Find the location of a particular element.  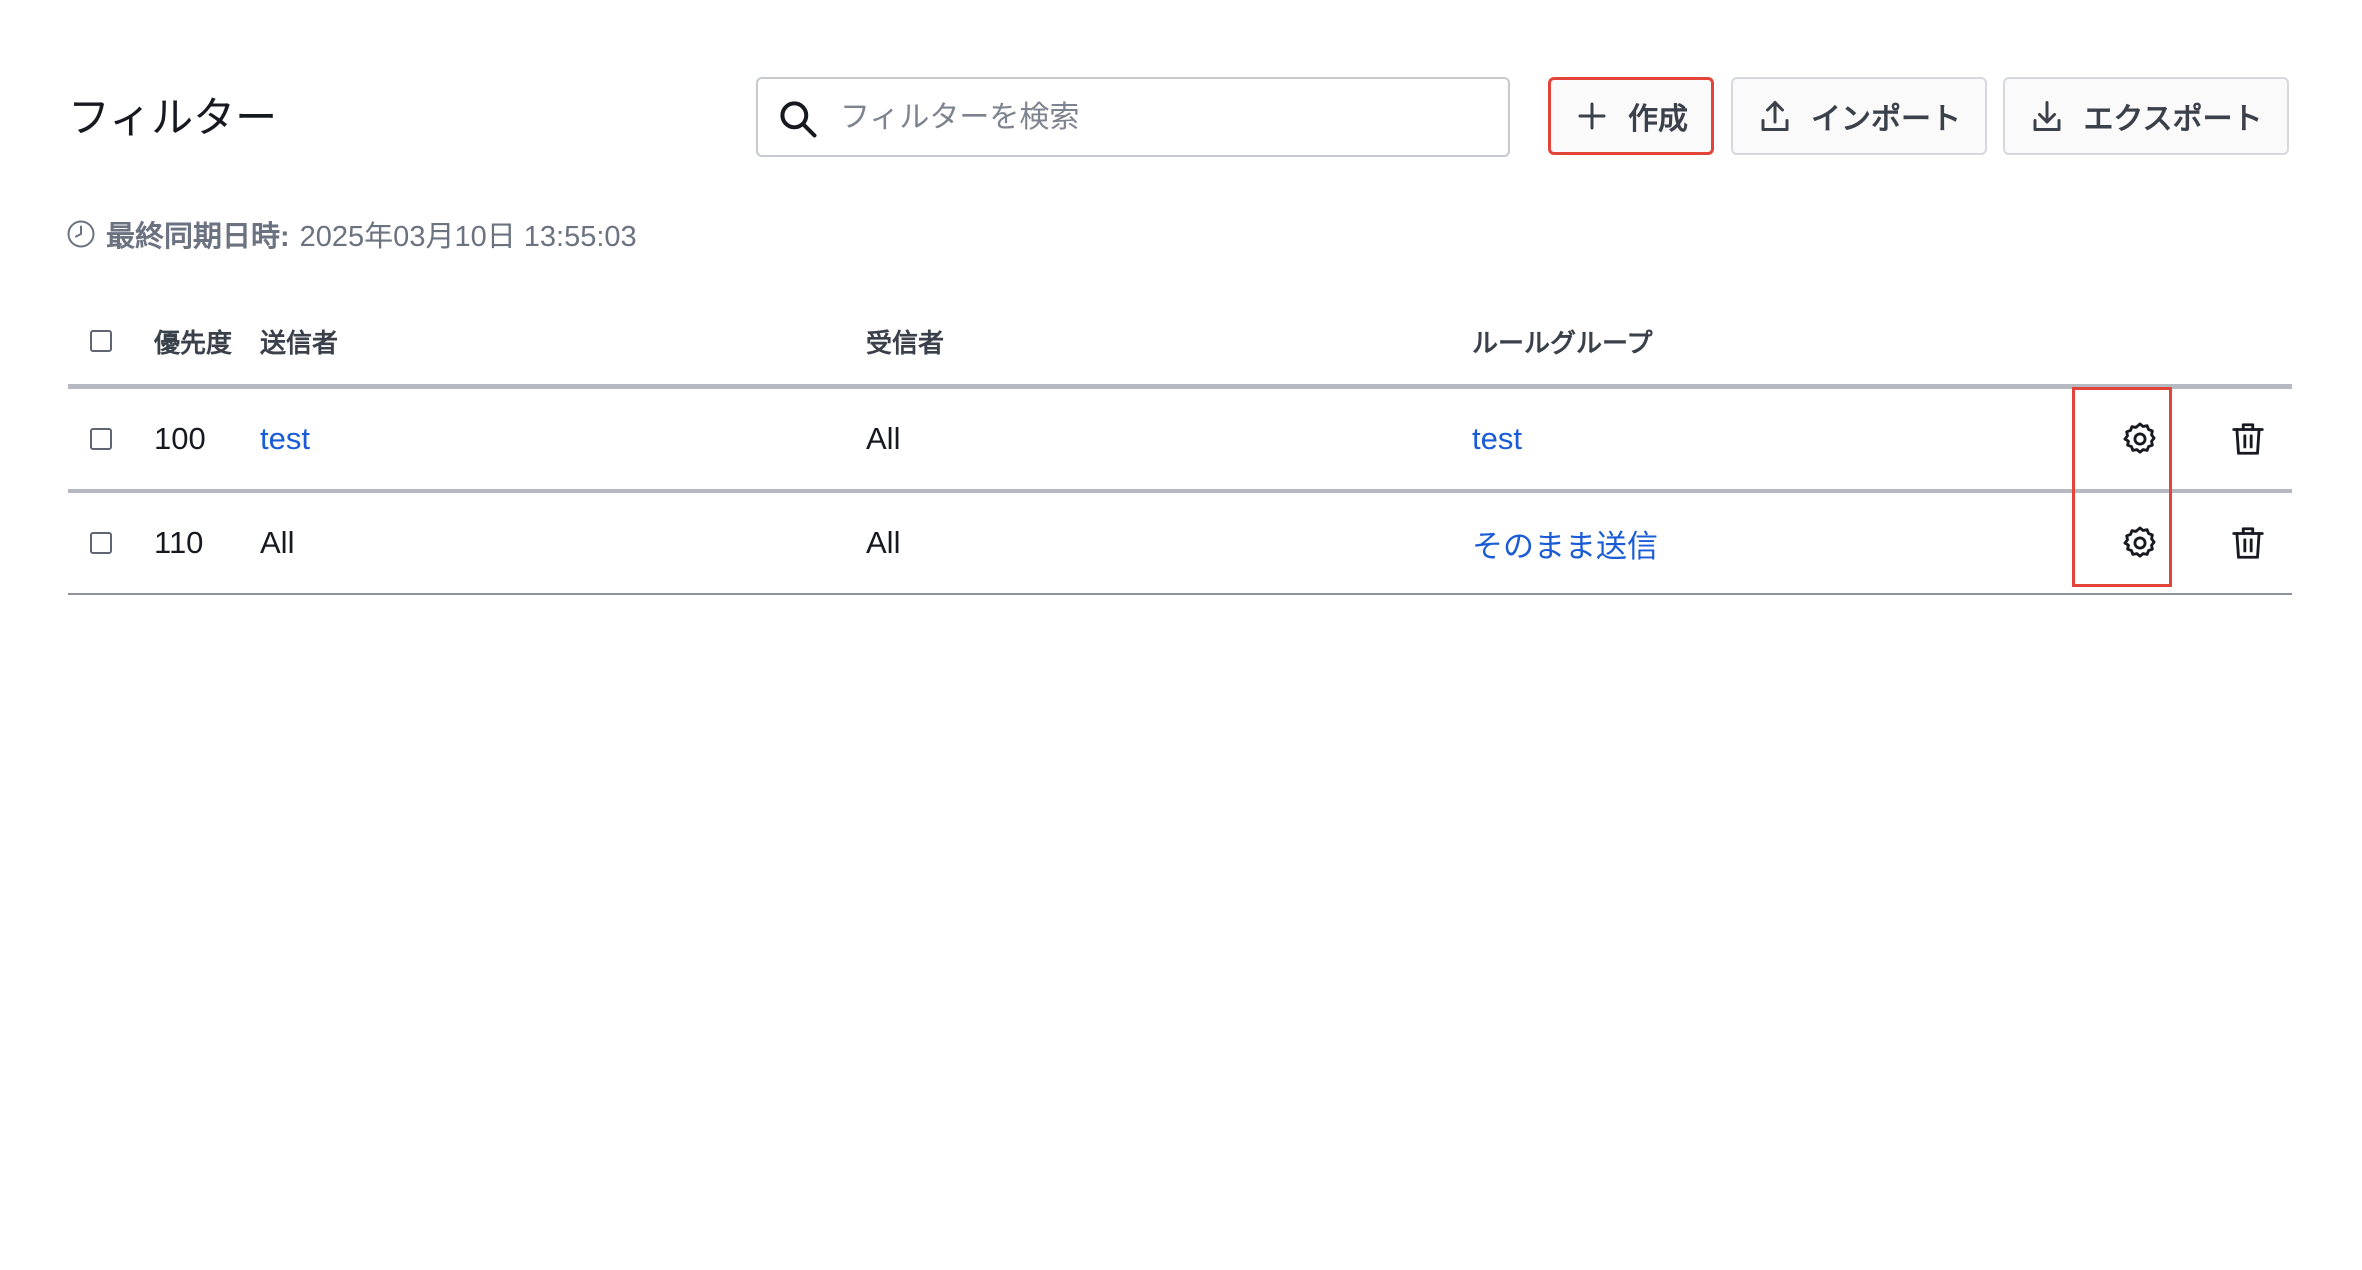

page-title: フィルター is located at coordinates (173, 117).